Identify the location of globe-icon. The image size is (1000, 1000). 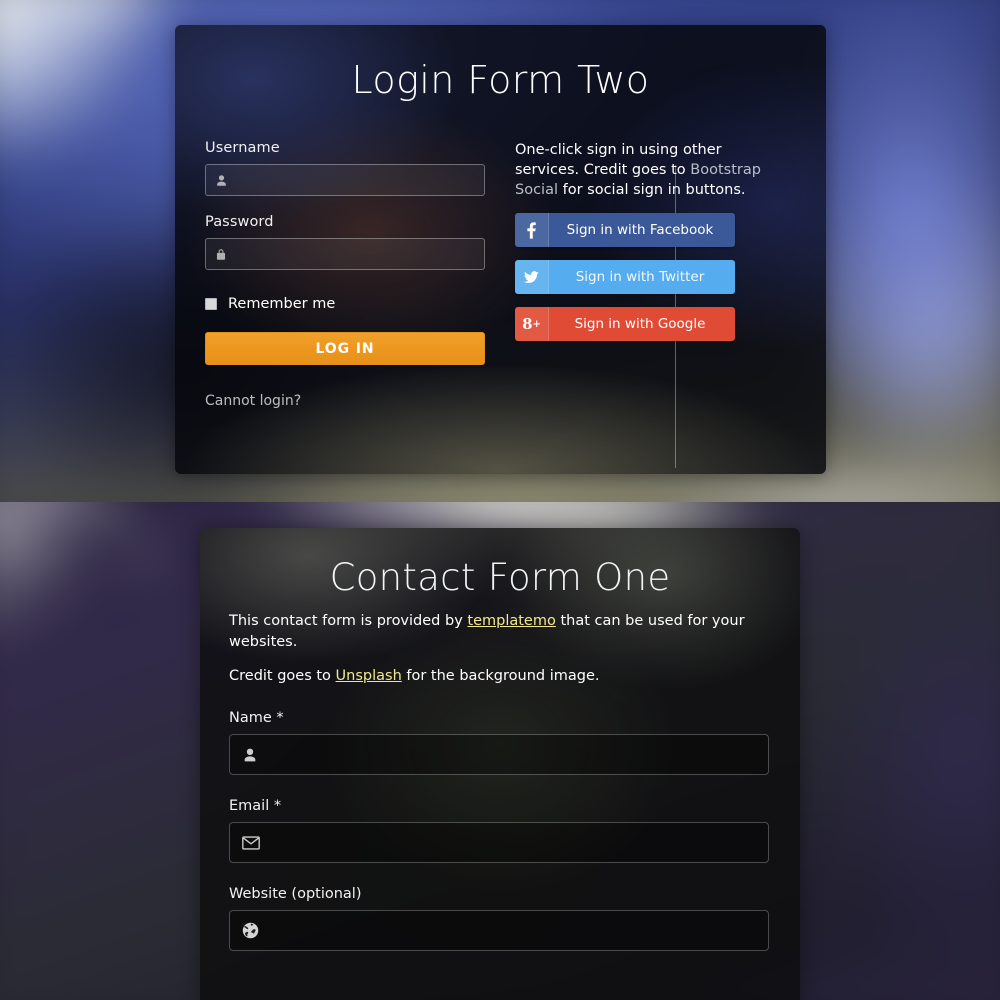
(250, 930).